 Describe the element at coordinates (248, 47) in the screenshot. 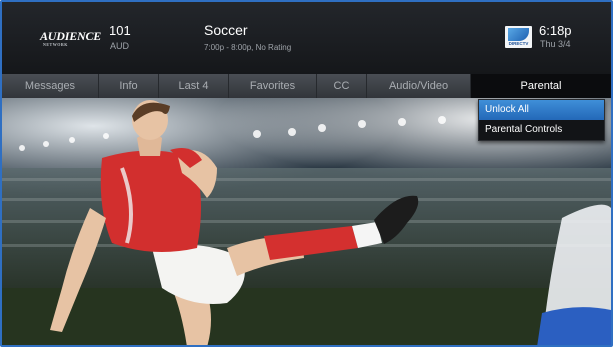

I see `program-details: 7:00p - 8:00p, No Rating` at that location.